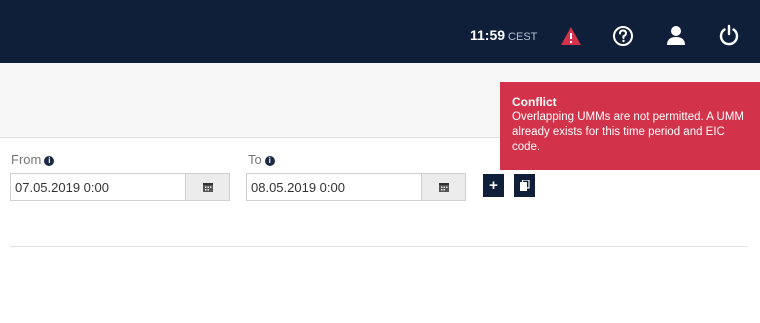 The width and height of the screenshot is (760, 323). I want to click on clock-time: 11:59, so click(488, 35).